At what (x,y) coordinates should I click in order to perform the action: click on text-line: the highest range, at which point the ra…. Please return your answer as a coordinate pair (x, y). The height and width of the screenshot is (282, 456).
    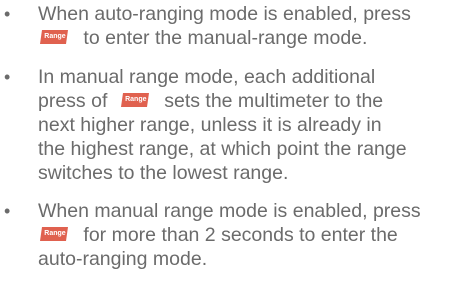
    Looking at the image, I should click on (222, 149).